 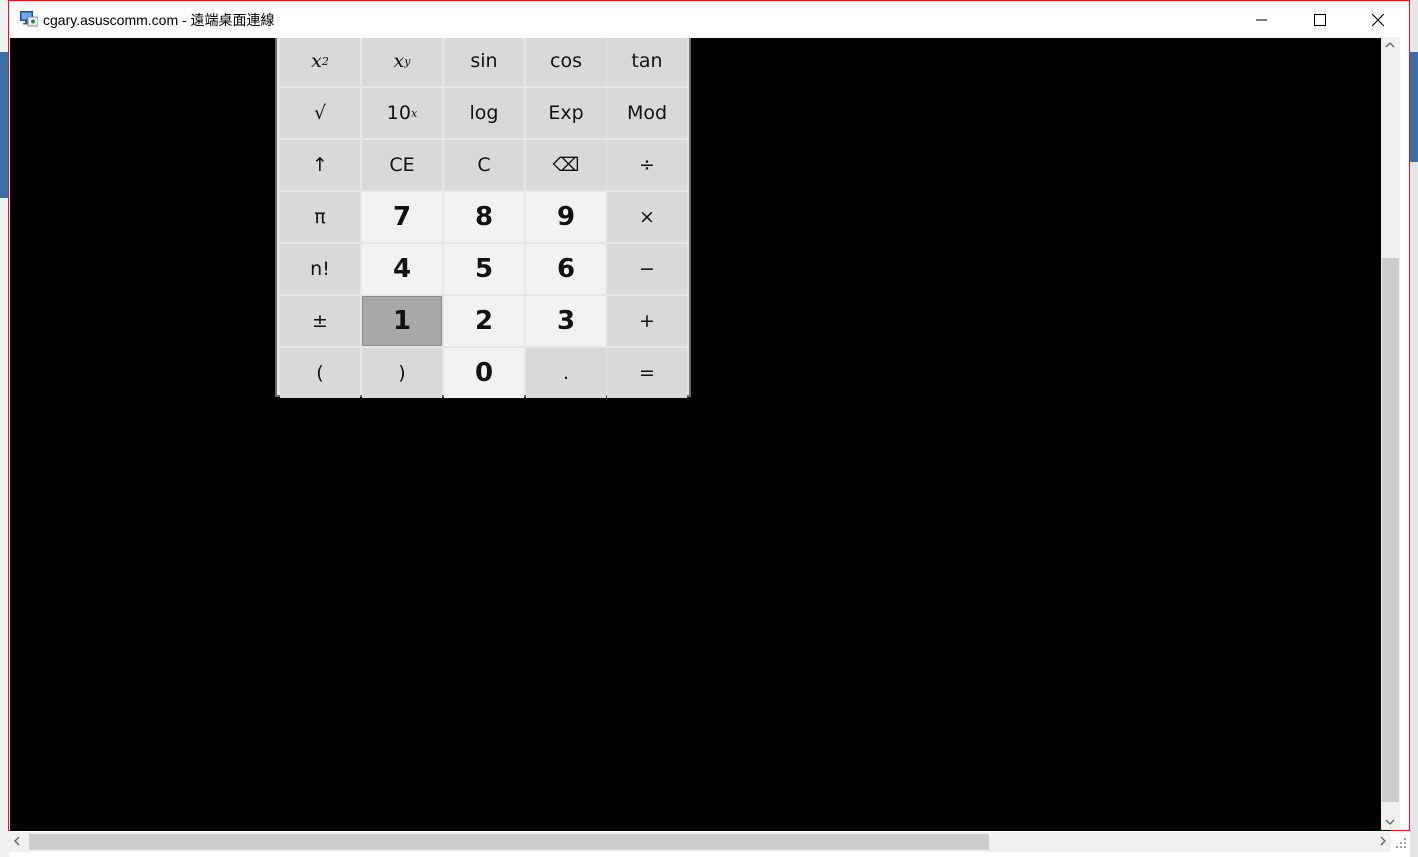 I want to click on subtract-label: −, so click(x=647, y=269).